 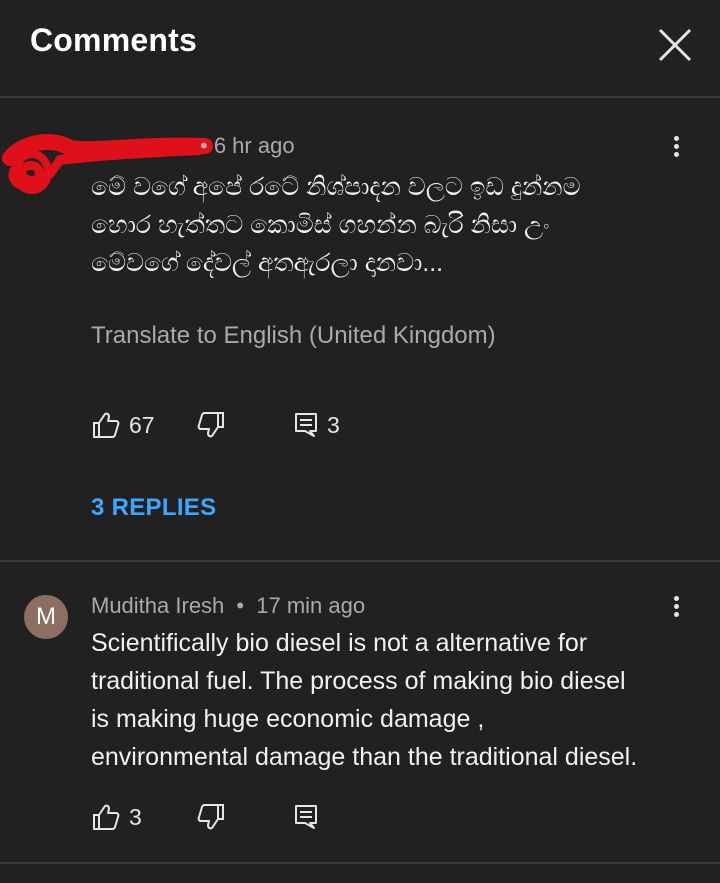 I want to click on comment-meta: Muditha Iresh • 17 min ago, so click(x=228, y=606).